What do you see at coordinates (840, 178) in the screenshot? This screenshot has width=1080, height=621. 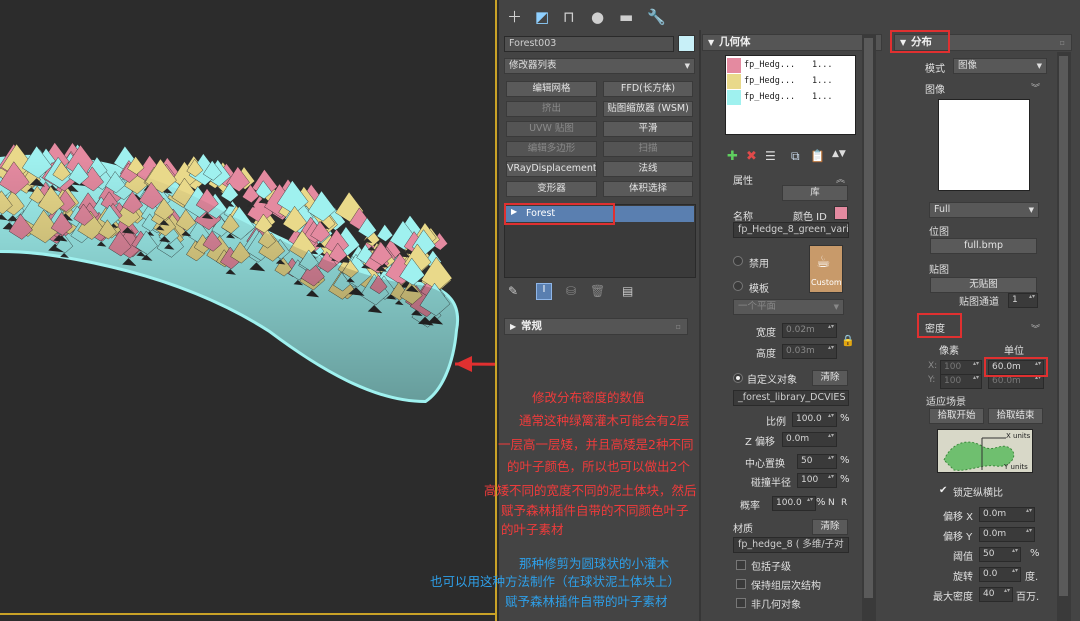 I see `collapse-chevron-icon: ︽` at bounding box center [840, 178].